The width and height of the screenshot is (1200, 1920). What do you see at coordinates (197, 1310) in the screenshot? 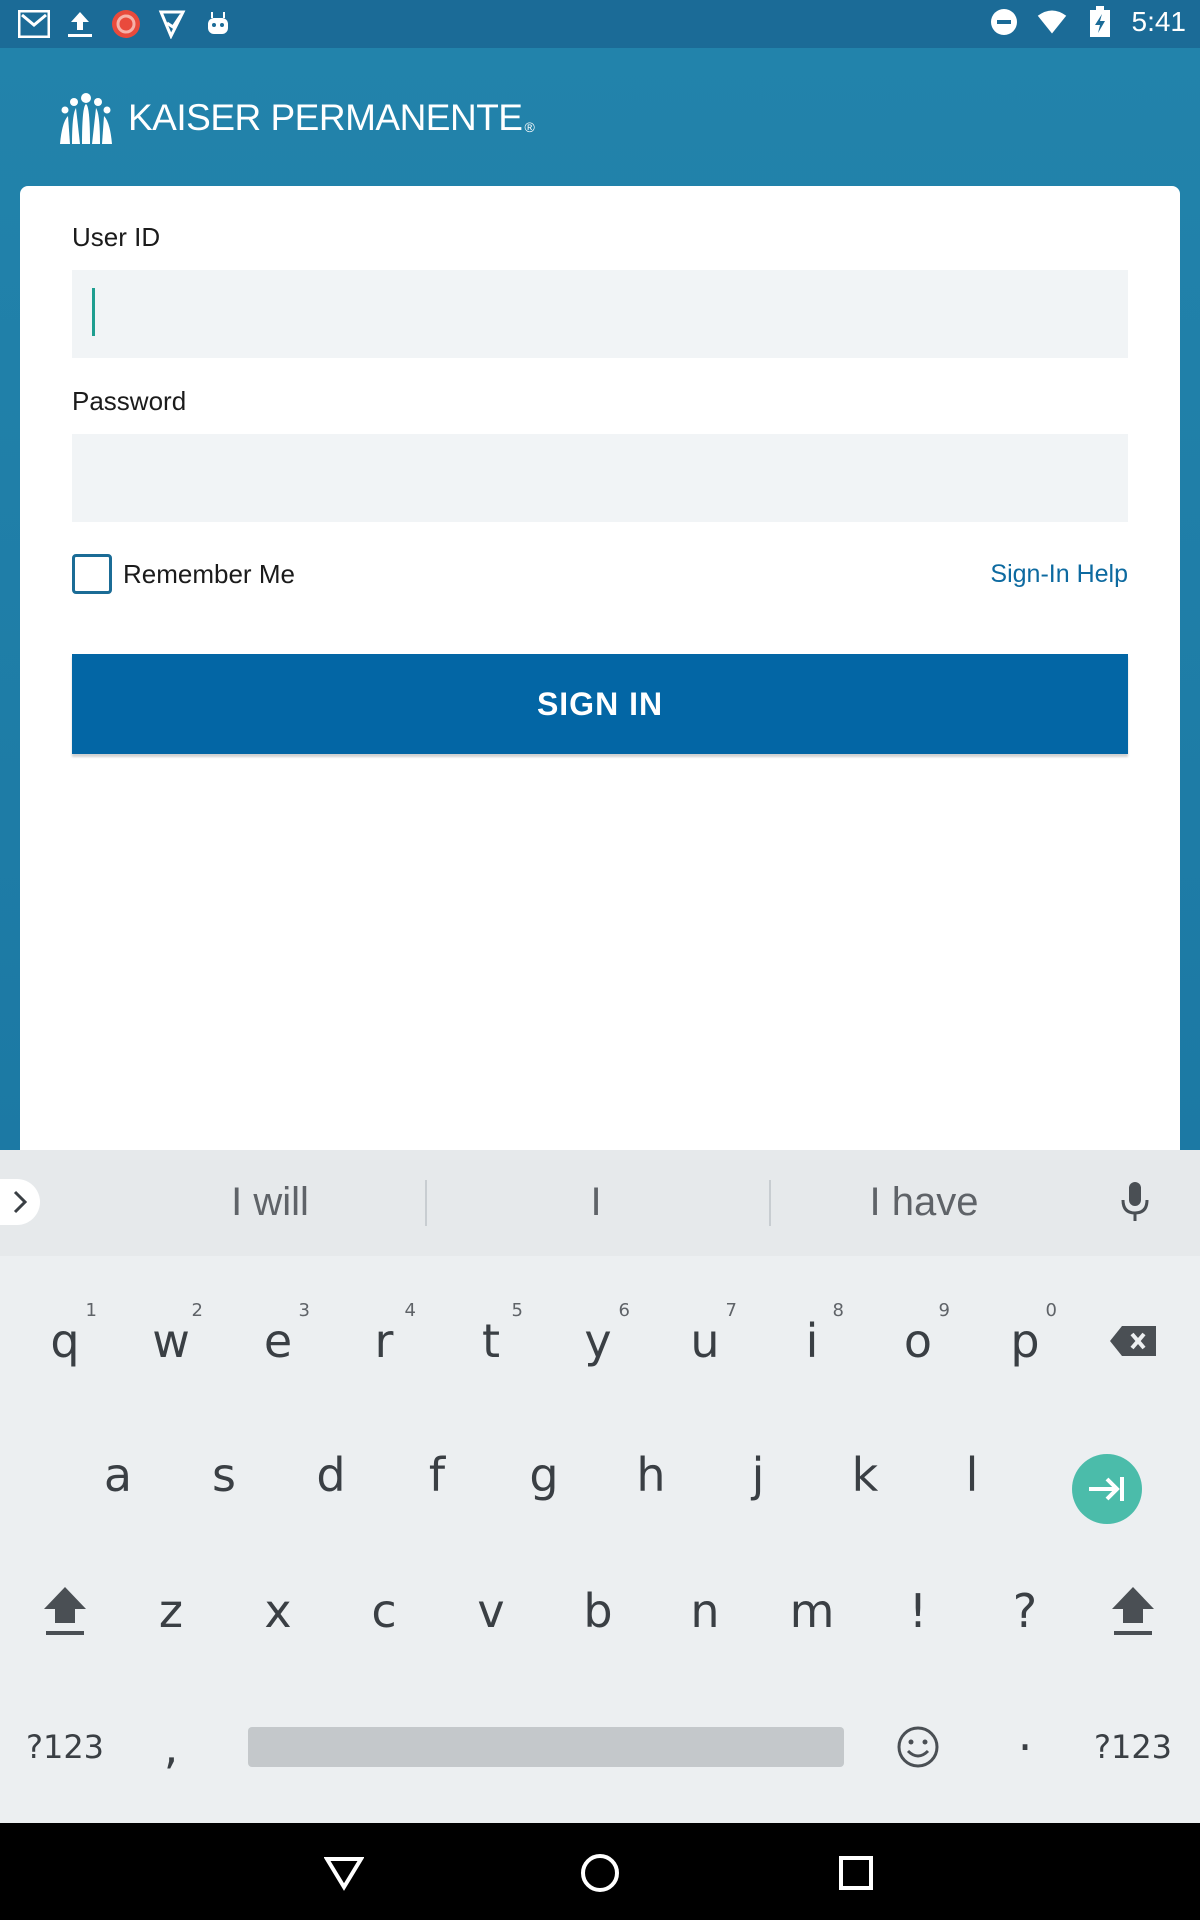
I see `key-hint: 2` at bounding box center [197, 1310].